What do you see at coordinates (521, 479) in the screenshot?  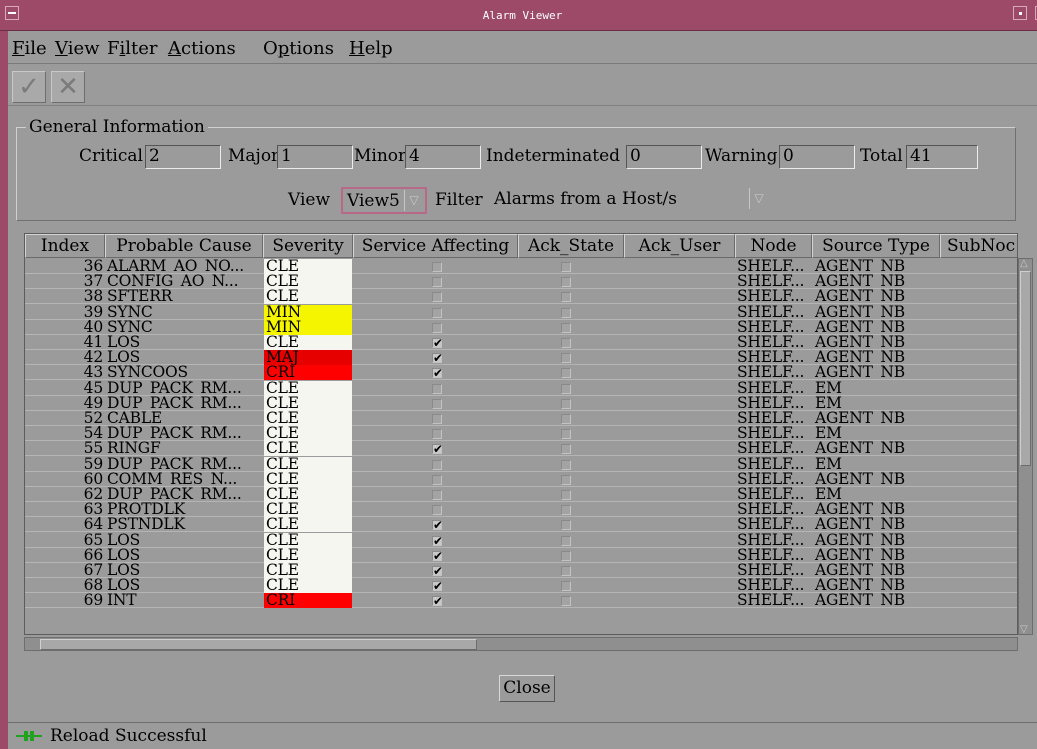 I see `table-row: 60 COMM_RES_N... CLE SHELF... AGENT_NB` at bounding box center [521, 479].